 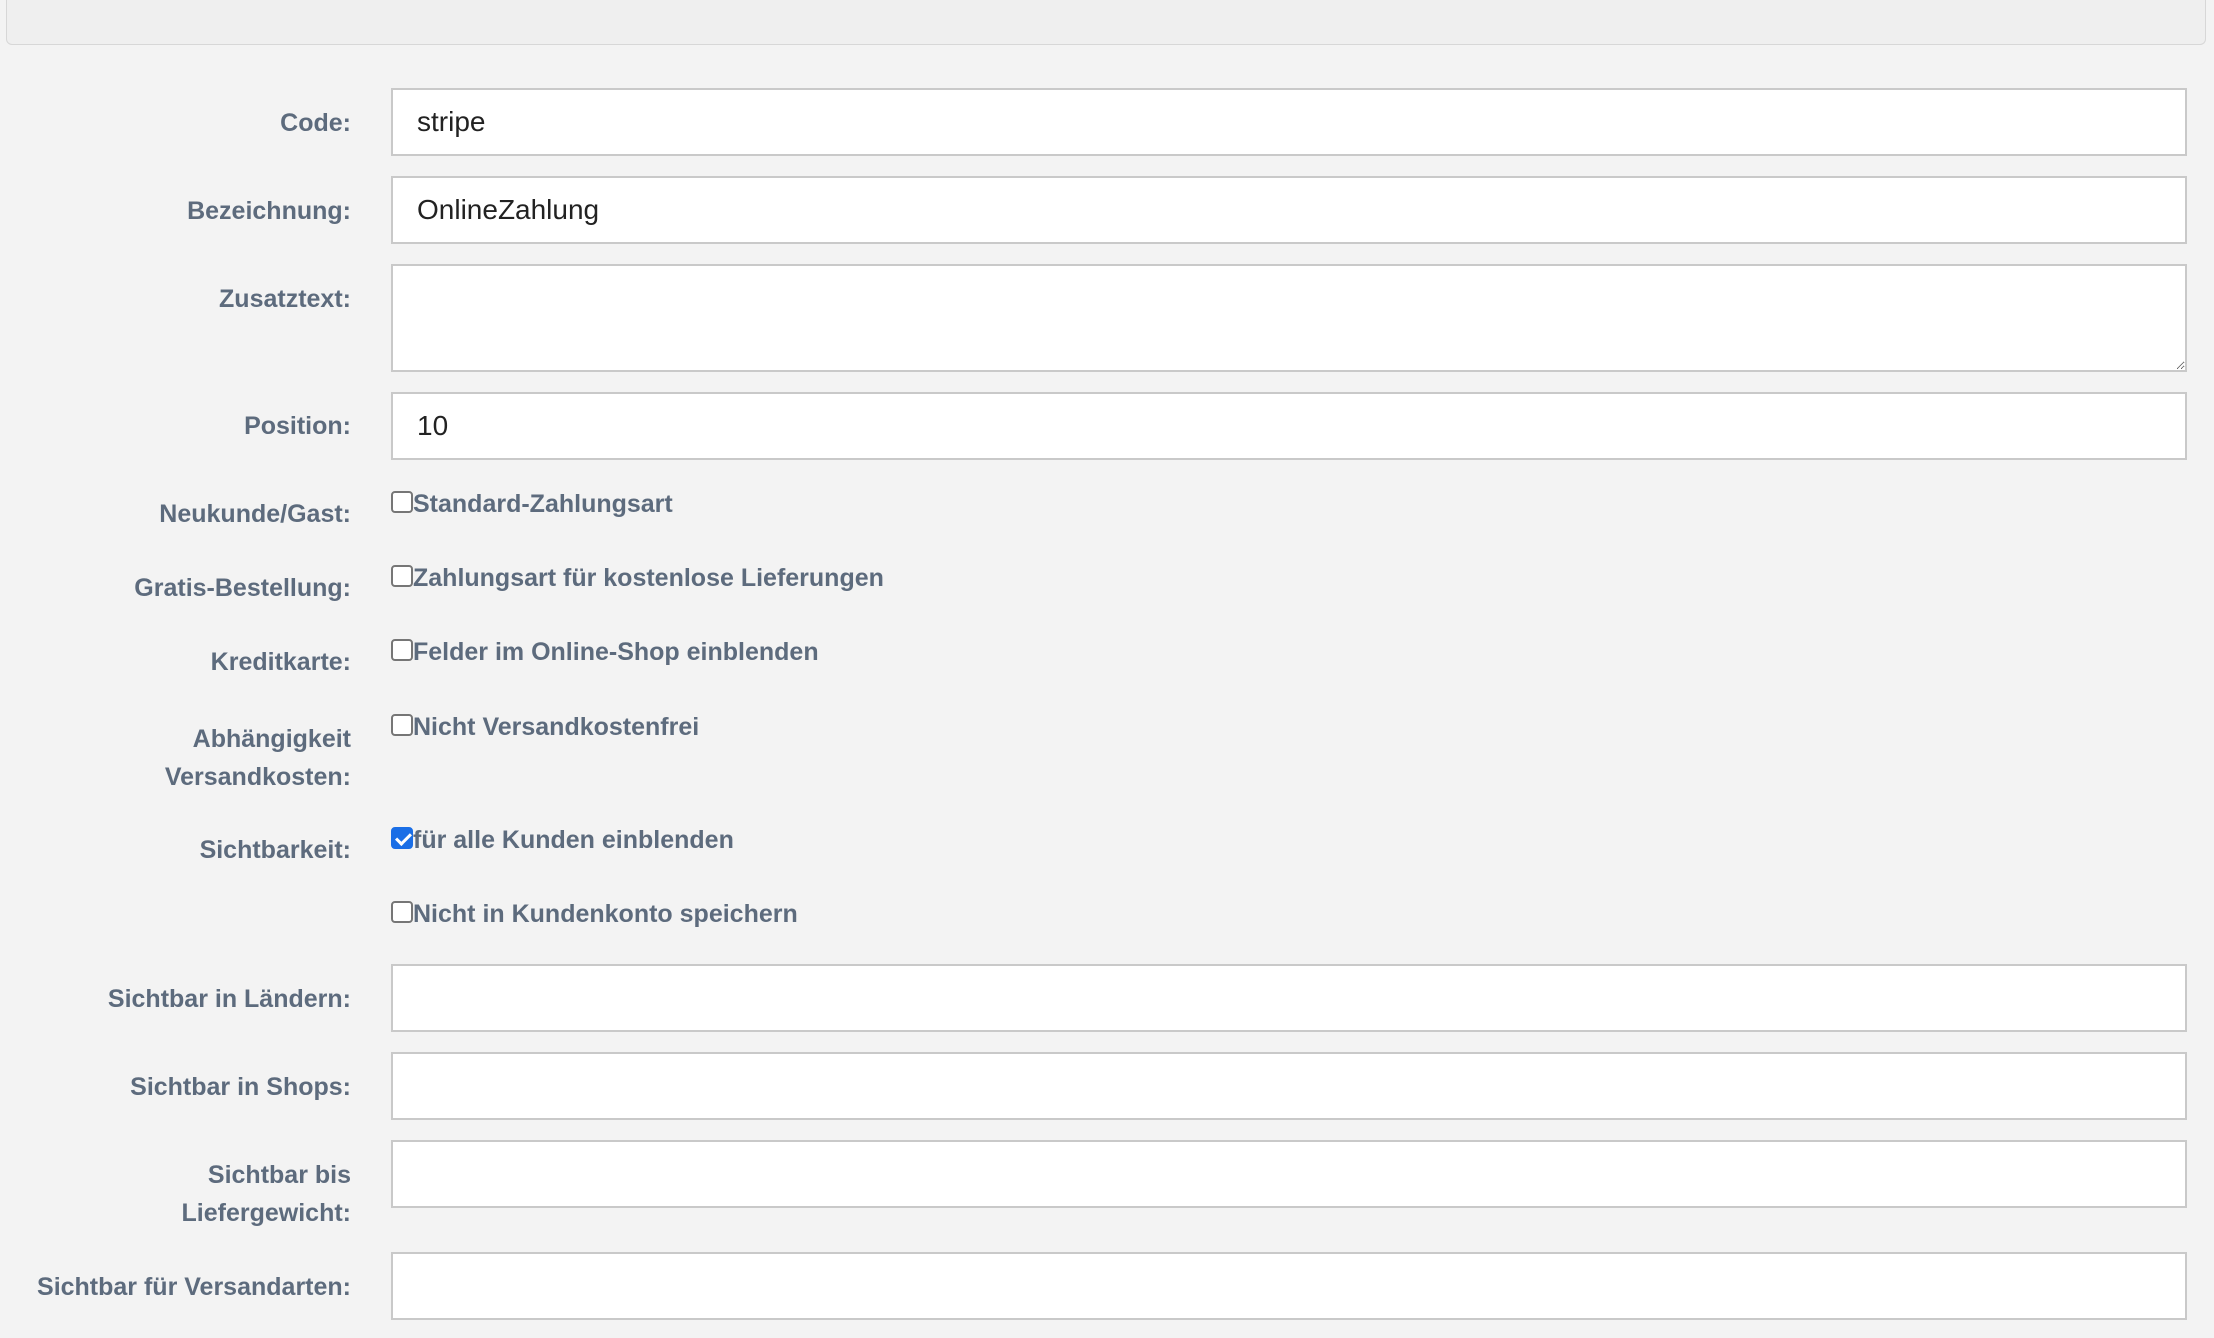 What do you see at coordinates (402, 576) in the screenshot?
I see `gratis-checkbox` at bounding box center [402, 576].